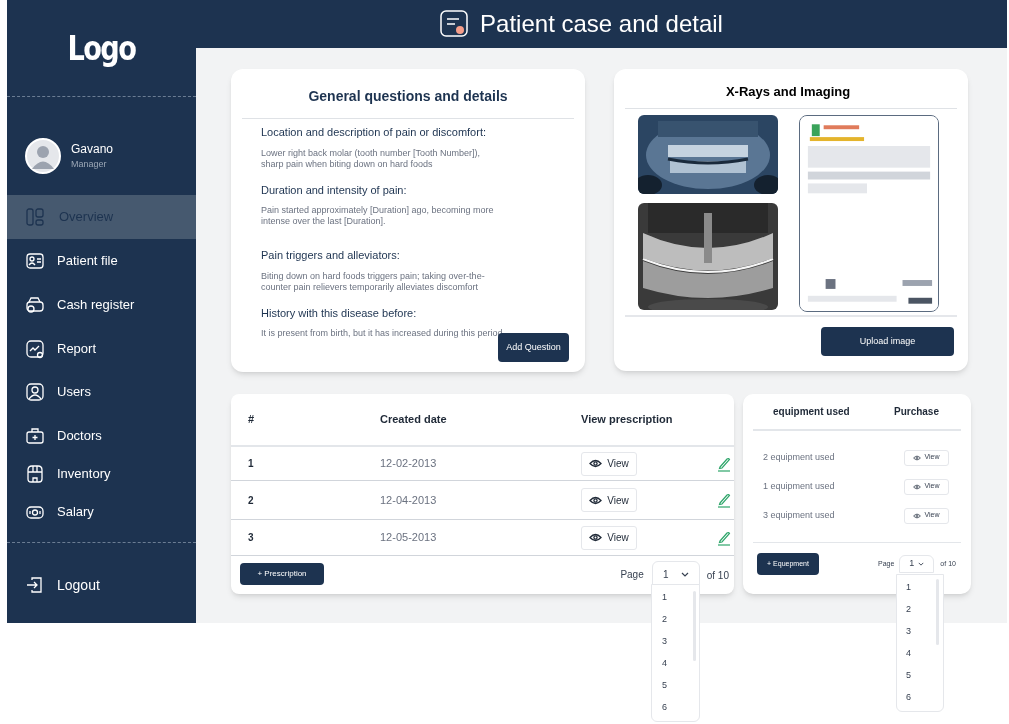 This screenshot has height=724, width=1009. I want to click on question-label: Pain triggers and alleviators:, so click(331, 255).